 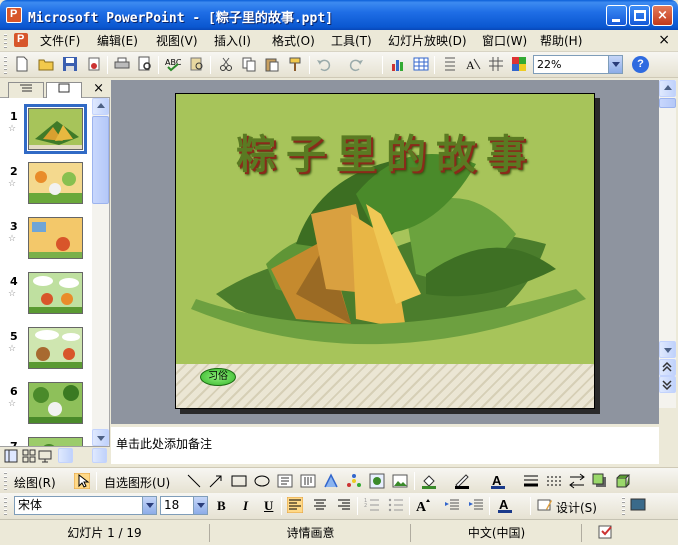 I want to click on slide-scrollbar, so click(x=667, y=244).